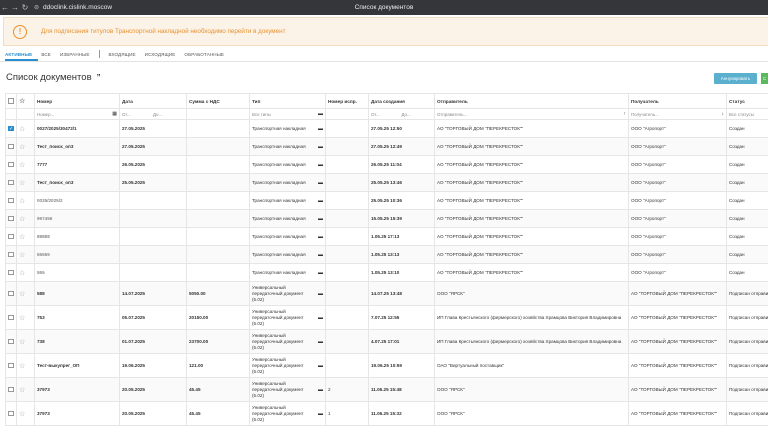 The image size is (768, 426). Describe the element at coordinates (122, 54) in the screenshot. I see `tab-incoming: Входящие` at that location.